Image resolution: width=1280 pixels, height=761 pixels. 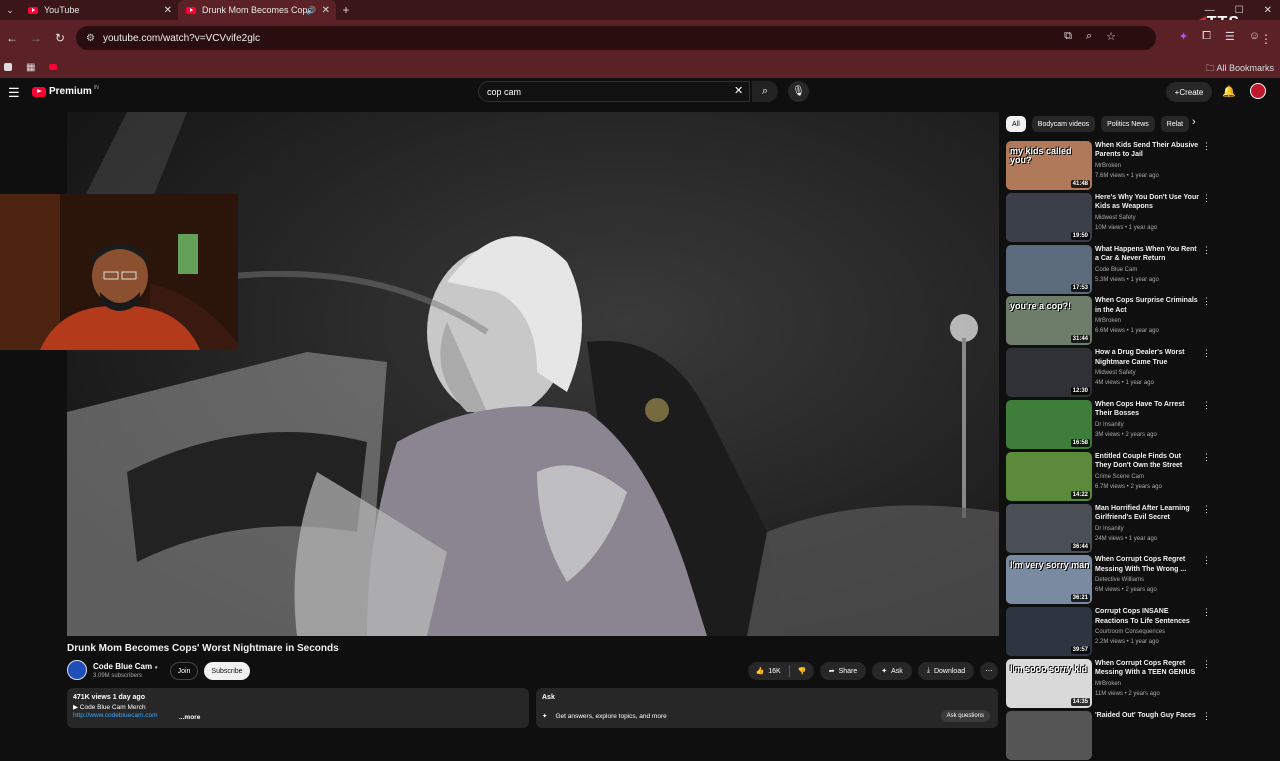 What do you see at coordinates (1254, 36) in the screenshot?
I see `profile-icon: ☺` at bounding box center [1254, 36].